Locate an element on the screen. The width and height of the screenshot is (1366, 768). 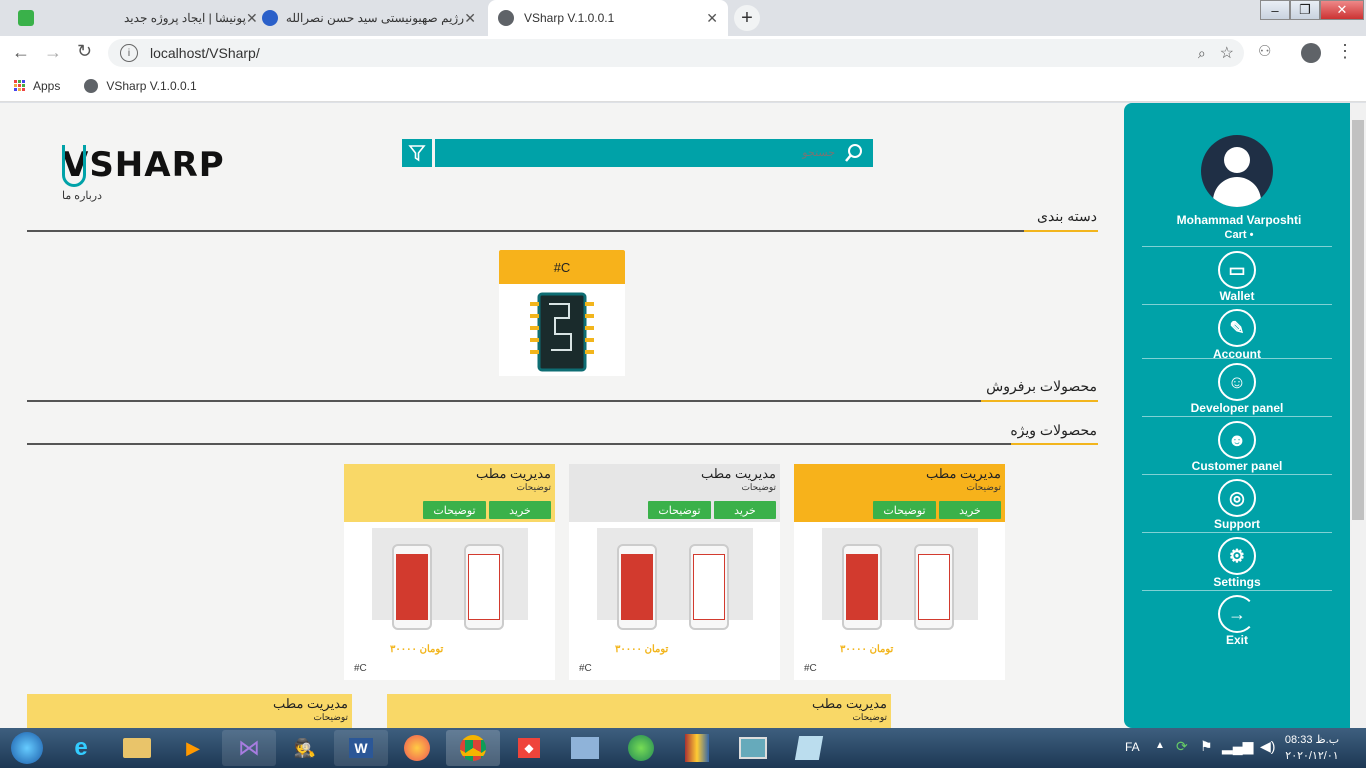
scrollbar-thumb is located at coordinates (1358, 320).